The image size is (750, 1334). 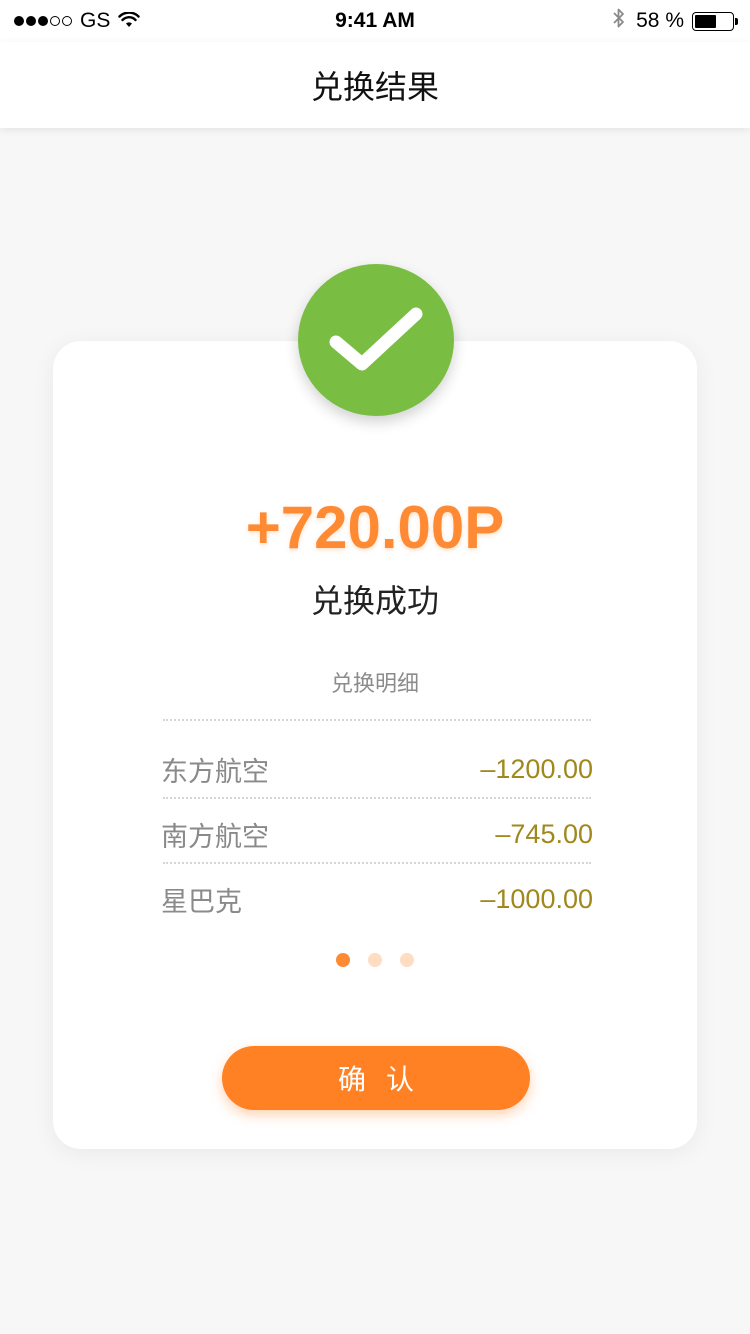 I want to click on page-title: 兑换结果, so click(x=374, y=87).